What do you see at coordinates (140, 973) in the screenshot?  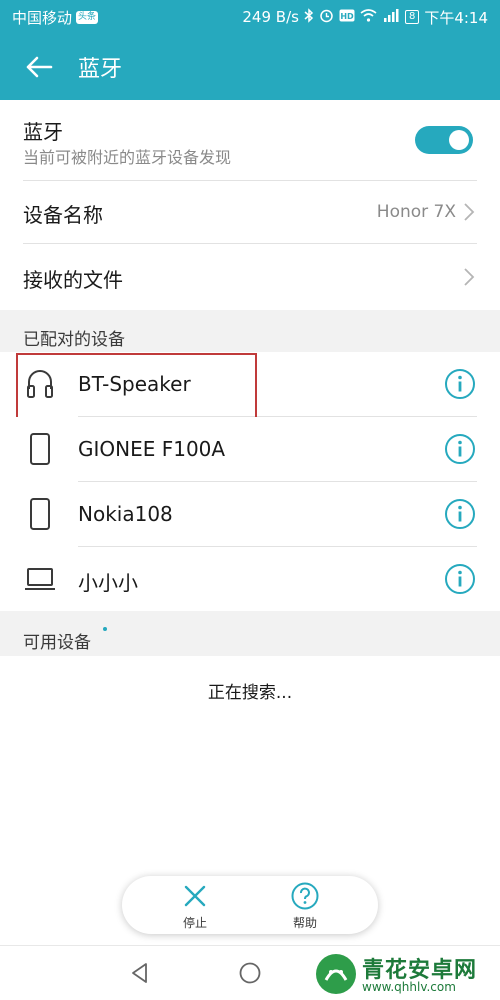 I see `nav-back-icon` at bounding box center [140, 973].